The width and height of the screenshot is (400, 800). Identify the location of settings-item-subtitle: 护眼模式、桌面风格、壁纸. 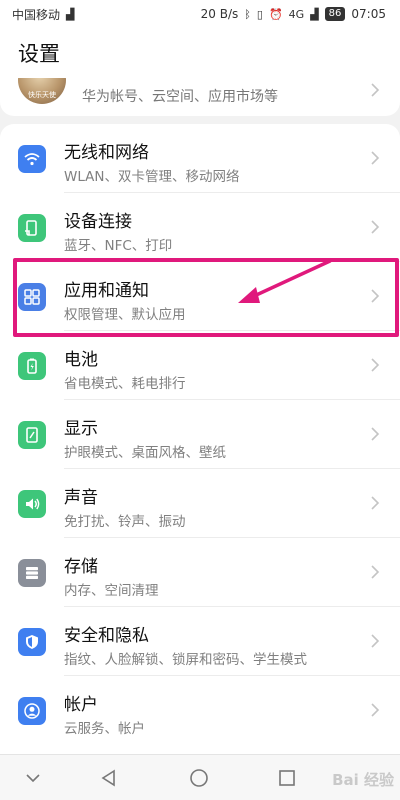
(145, 453).